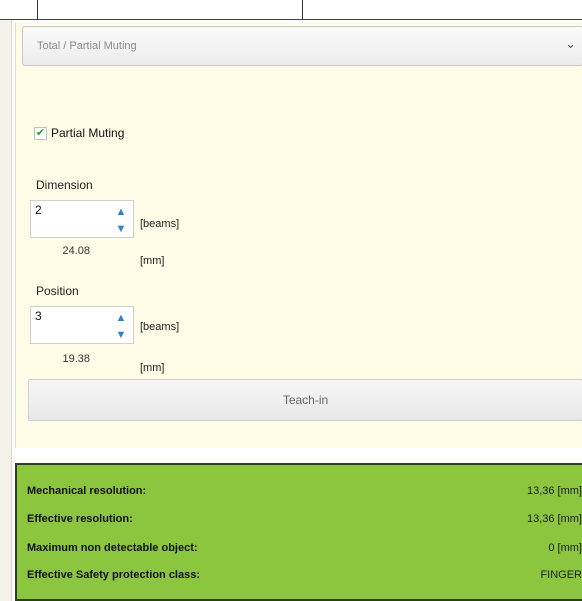  What do you see at coordinates (114, 575) in the screenshot?
I see `result-label: Effective Safety protection class:` at bounding box center [114, 575].